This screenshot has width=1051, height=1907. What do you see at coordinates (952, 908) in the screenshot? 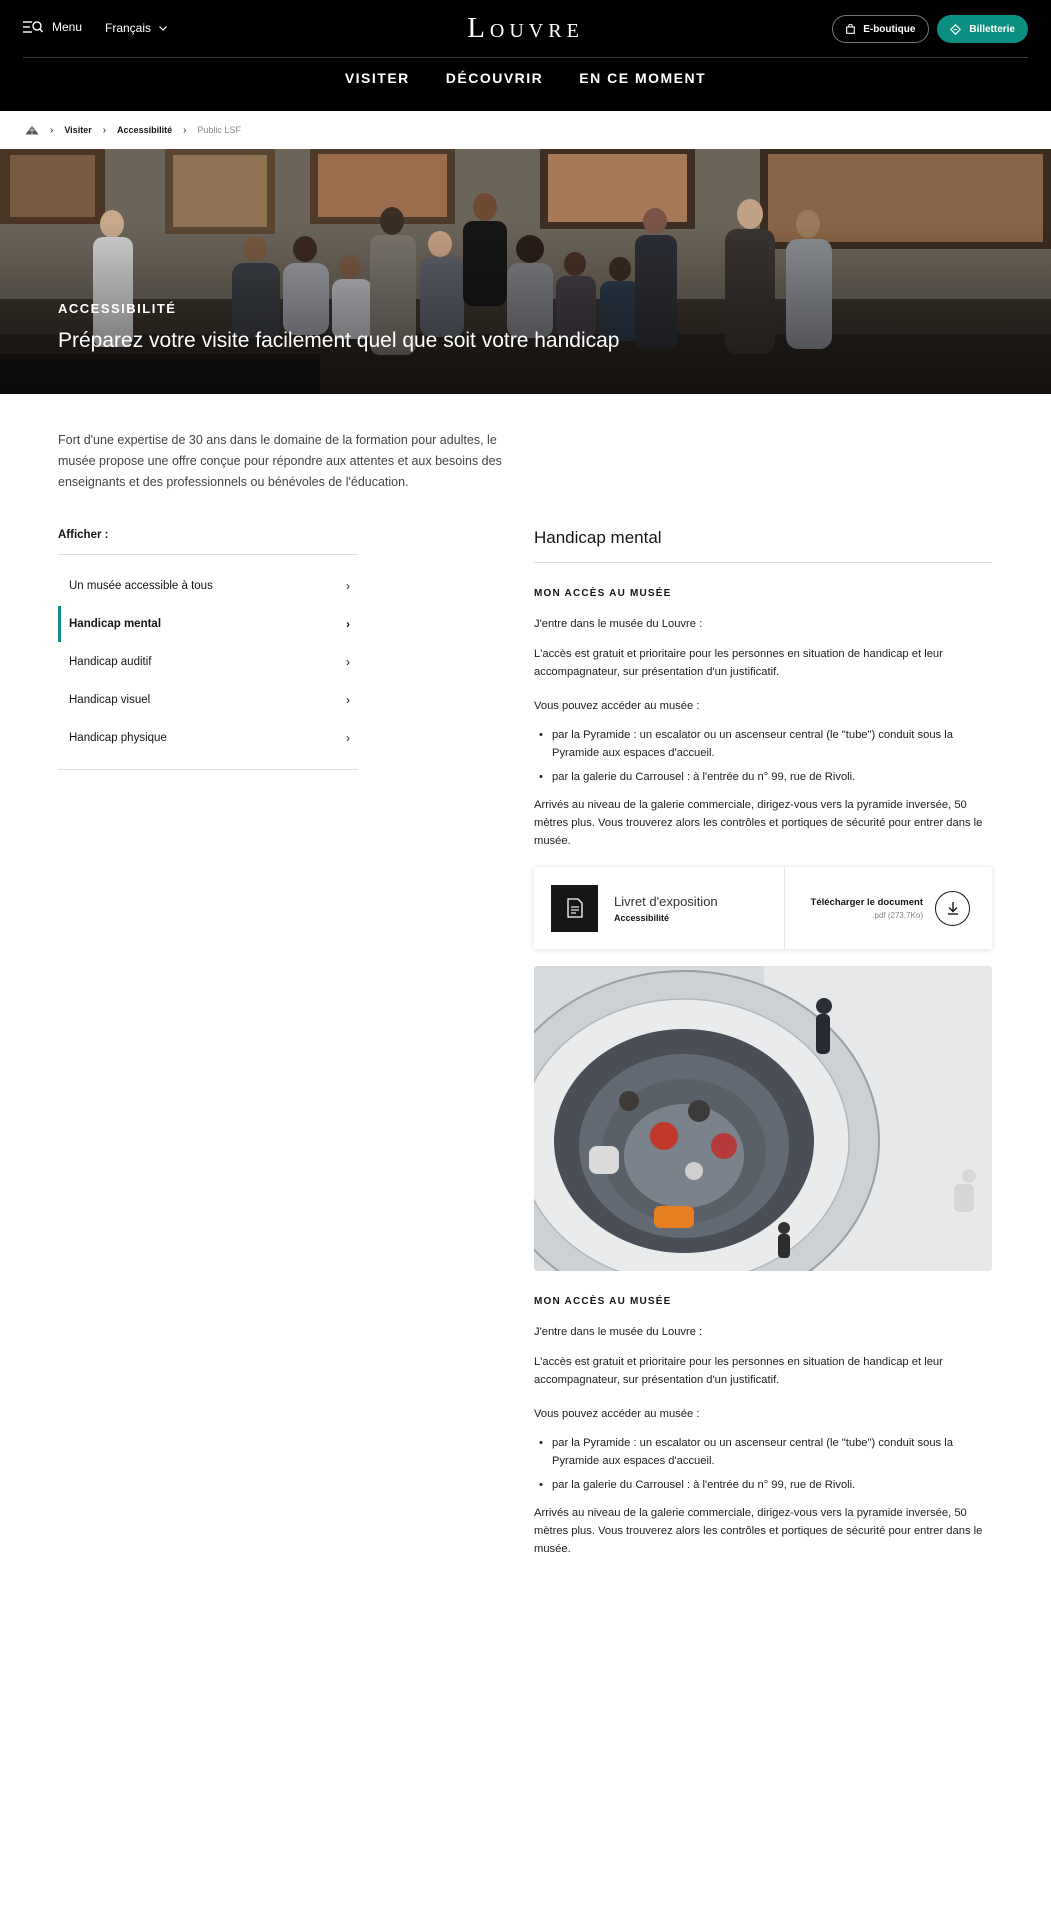
I see `download-icon` at bounding box center [952, 908].